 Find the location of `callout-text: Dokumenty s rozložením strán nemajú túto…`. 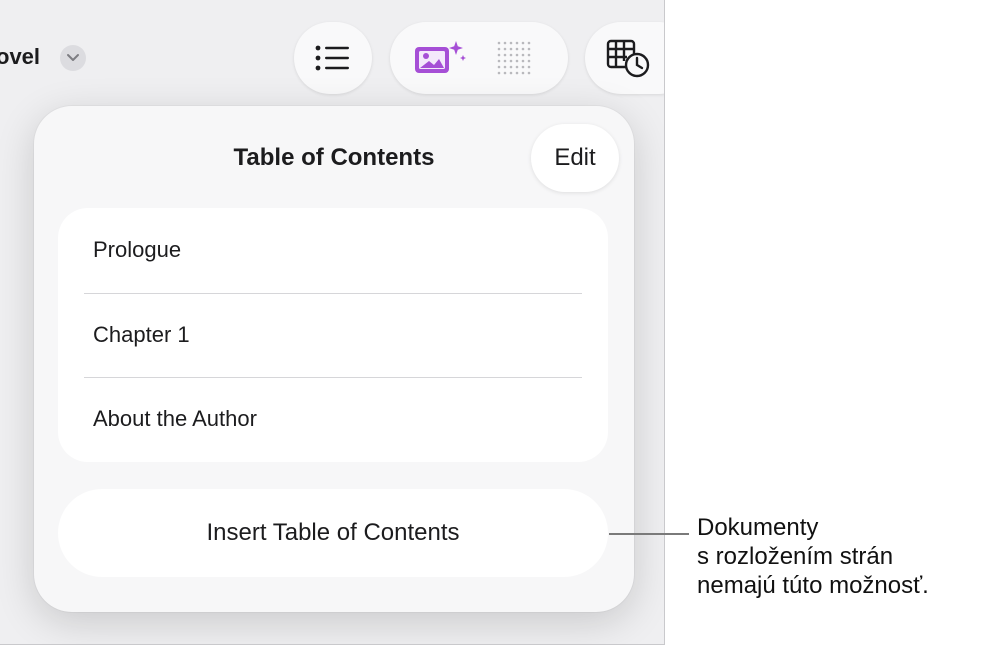

callout-text: Dokumenty s rozložením strán nemajú túto… is located at coordinates (813, 556).